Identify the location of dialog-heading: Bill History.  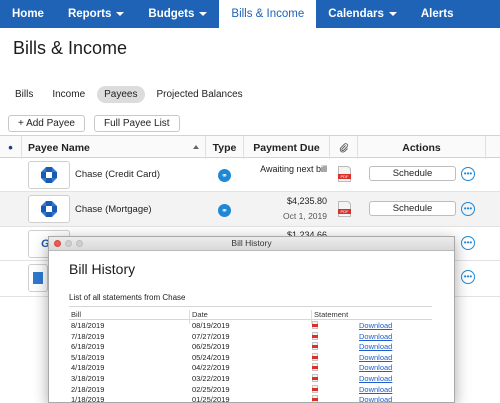
(102, 269).